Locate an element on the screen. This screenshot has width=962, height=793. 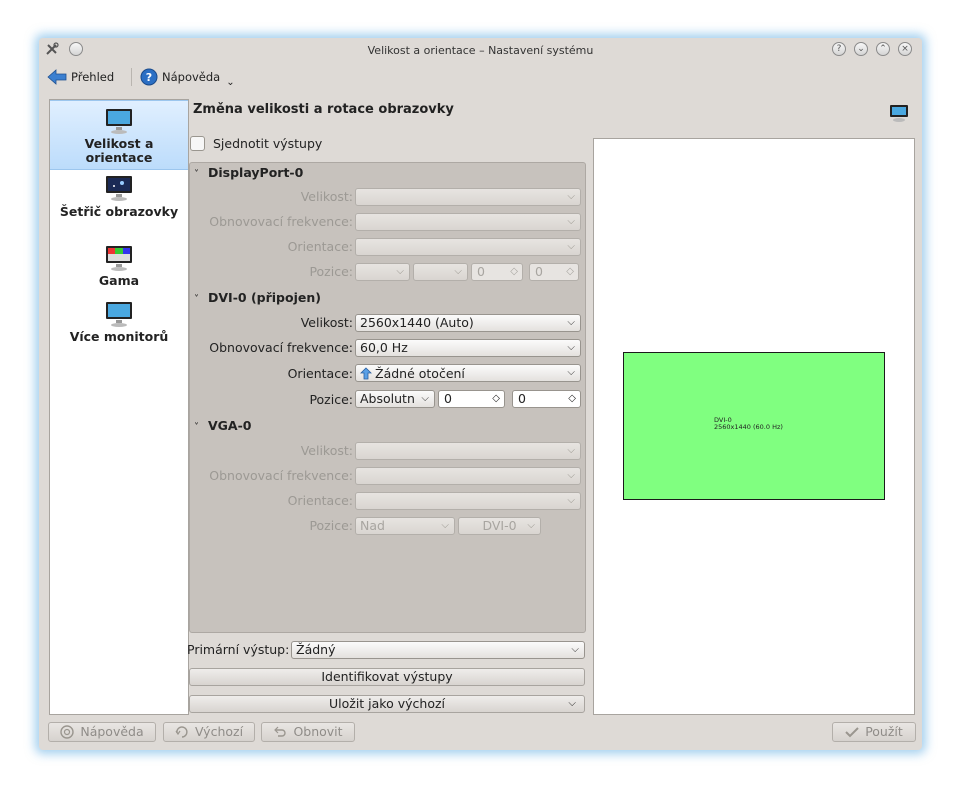
size-value: 2560x1440 (Auto) is located at coordinates (417, 322).